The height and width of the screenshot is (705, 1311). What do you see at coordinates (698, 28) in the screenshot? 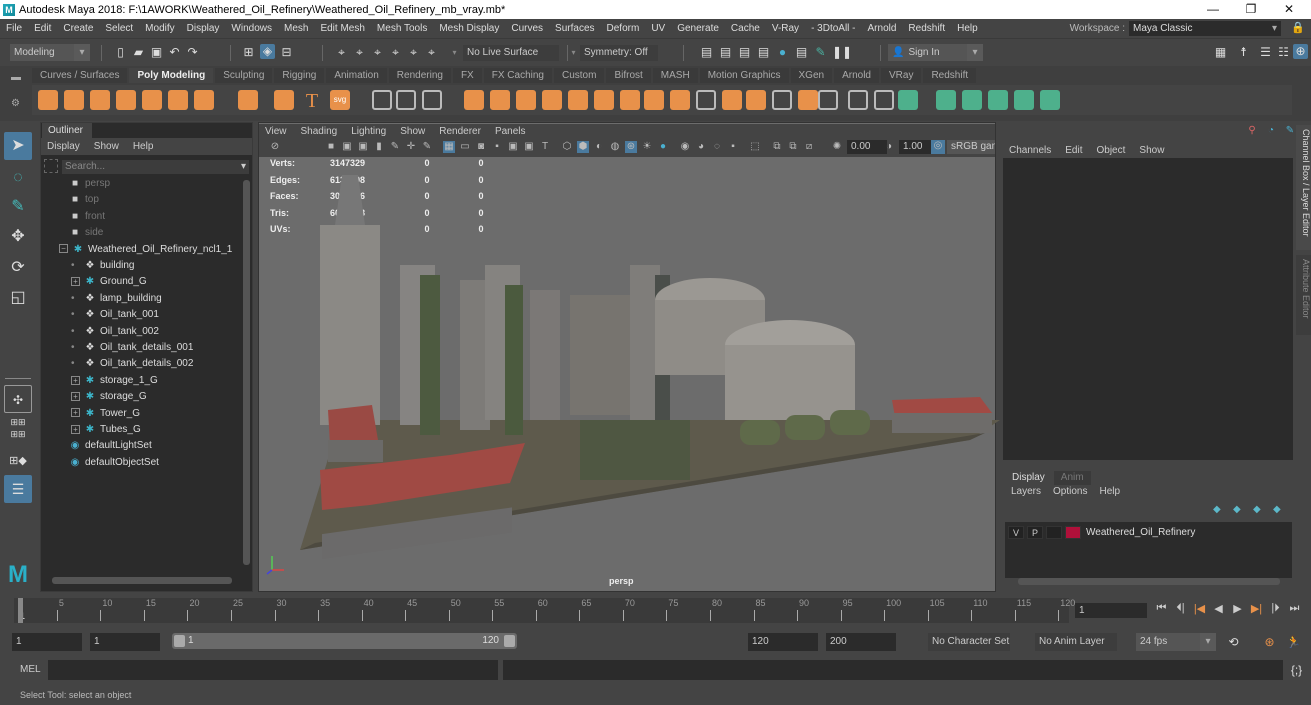
I see `menu-generate: Generate` at bounding box center [698, 28].